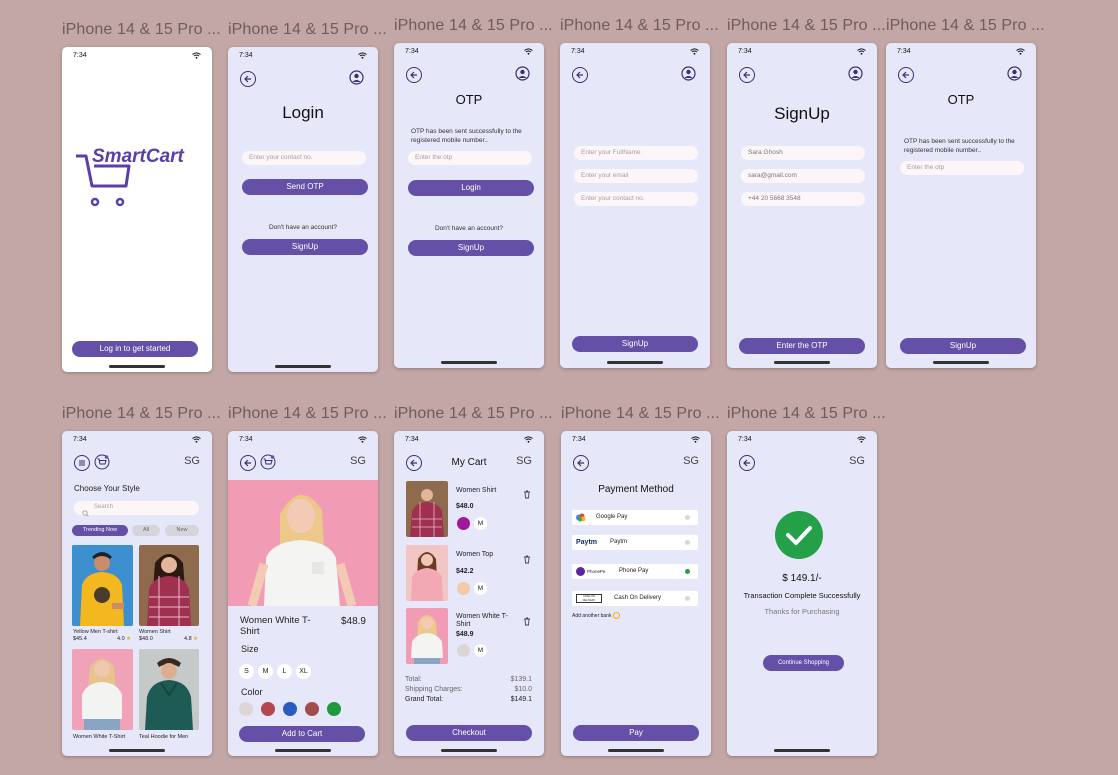  Describe the element at coordinates (802, 346) in the screenshot. I see `enter-otp-button: Enter the OTP` at that location.